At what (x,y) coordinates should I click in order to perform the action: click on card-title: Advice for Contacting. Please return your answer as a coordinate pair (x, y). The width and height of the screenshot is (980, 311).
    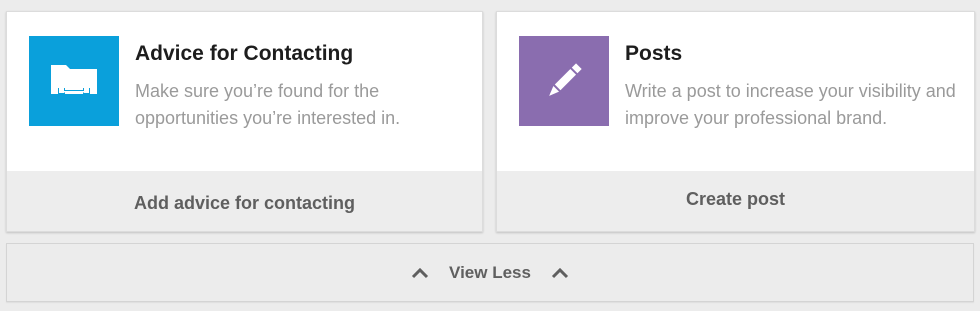
    Looking at the image, I should click on (244, 53).